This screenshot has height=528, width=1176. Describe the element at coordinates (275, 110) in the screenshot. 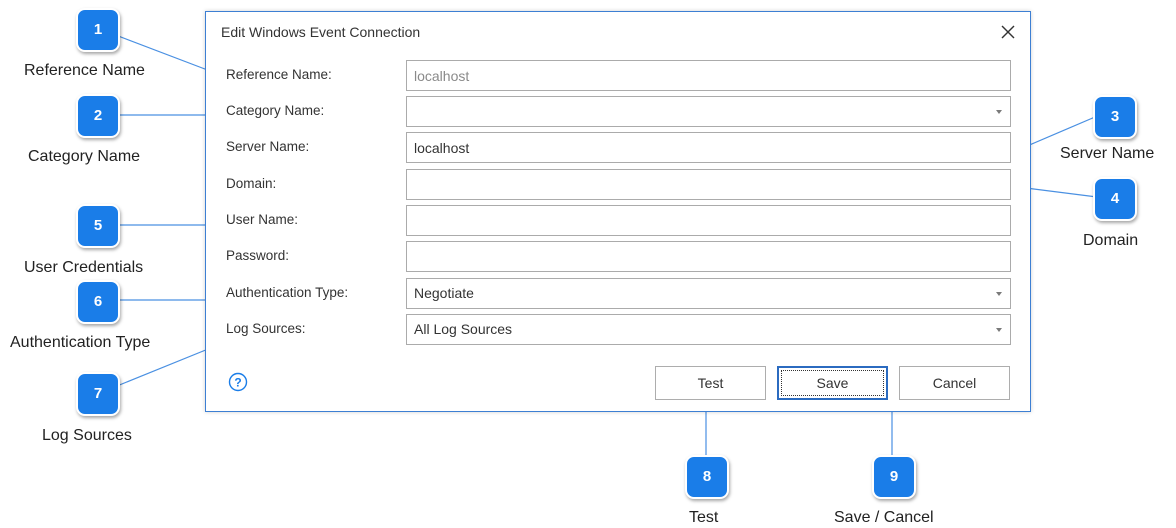

I see `category-name-label: Category Name:` at that location.